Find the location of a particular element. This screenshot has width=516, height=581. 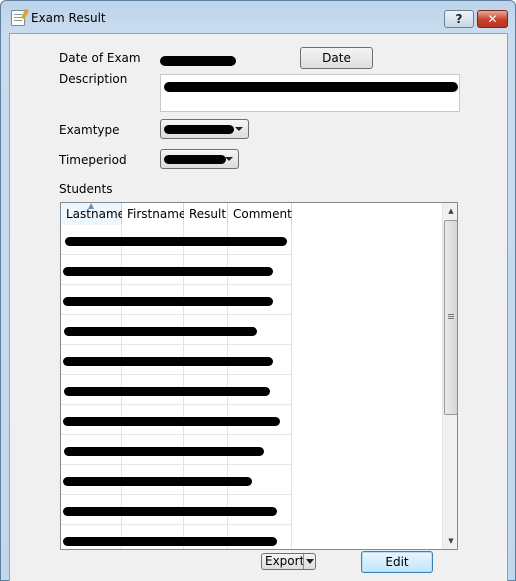

scrollbar-thumb is located at coordinates (450, 317).